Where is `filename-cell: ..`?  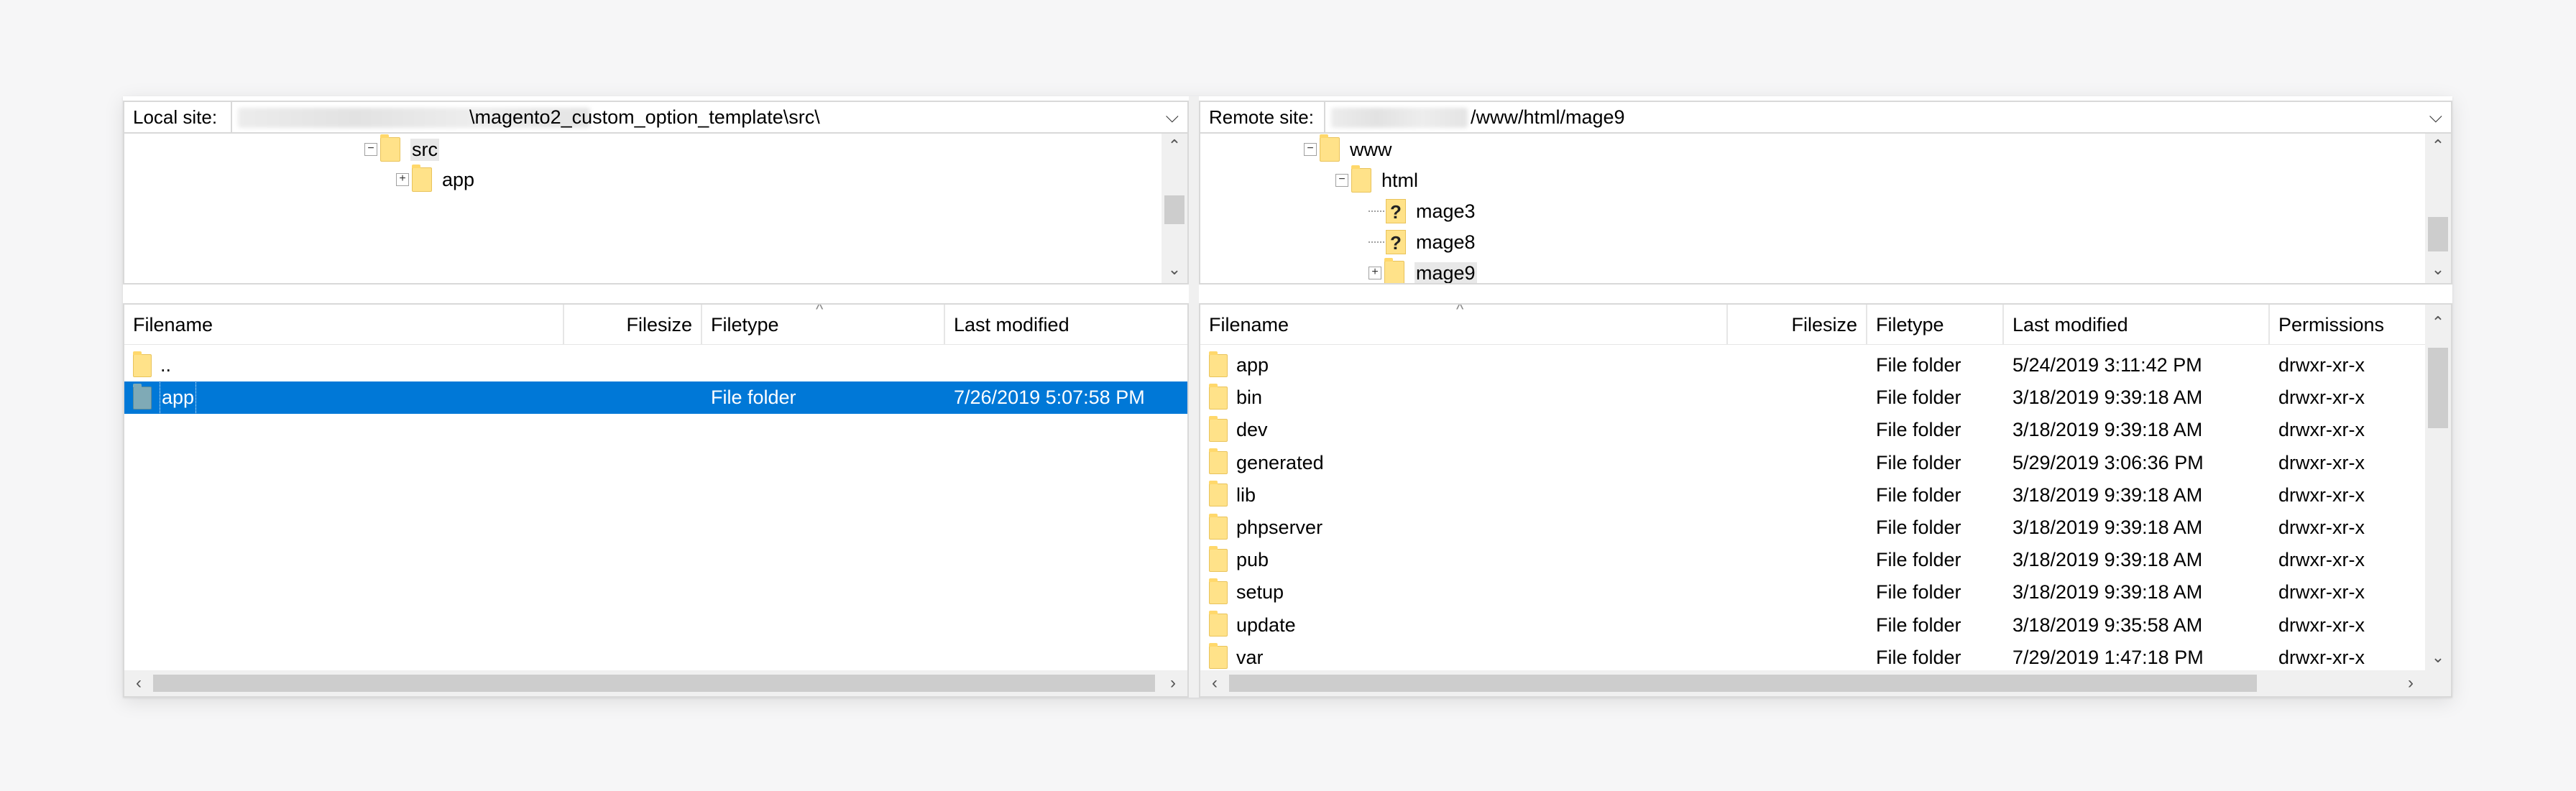
filename-cell: .. is located at coordinates (344, 365).